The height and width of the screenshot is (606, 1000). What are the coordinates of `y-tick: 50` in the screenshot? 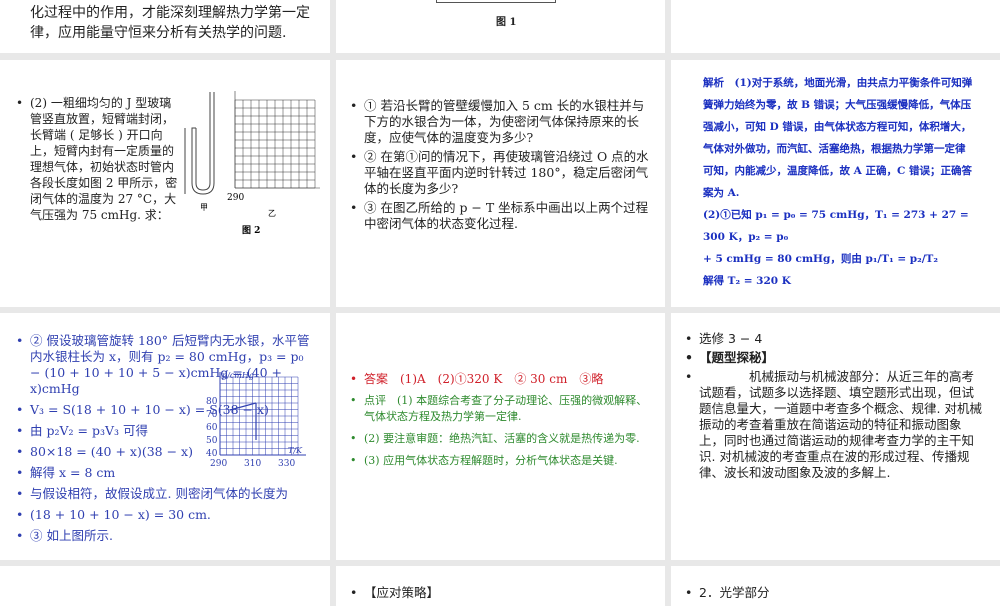 It's located at (212, 441).